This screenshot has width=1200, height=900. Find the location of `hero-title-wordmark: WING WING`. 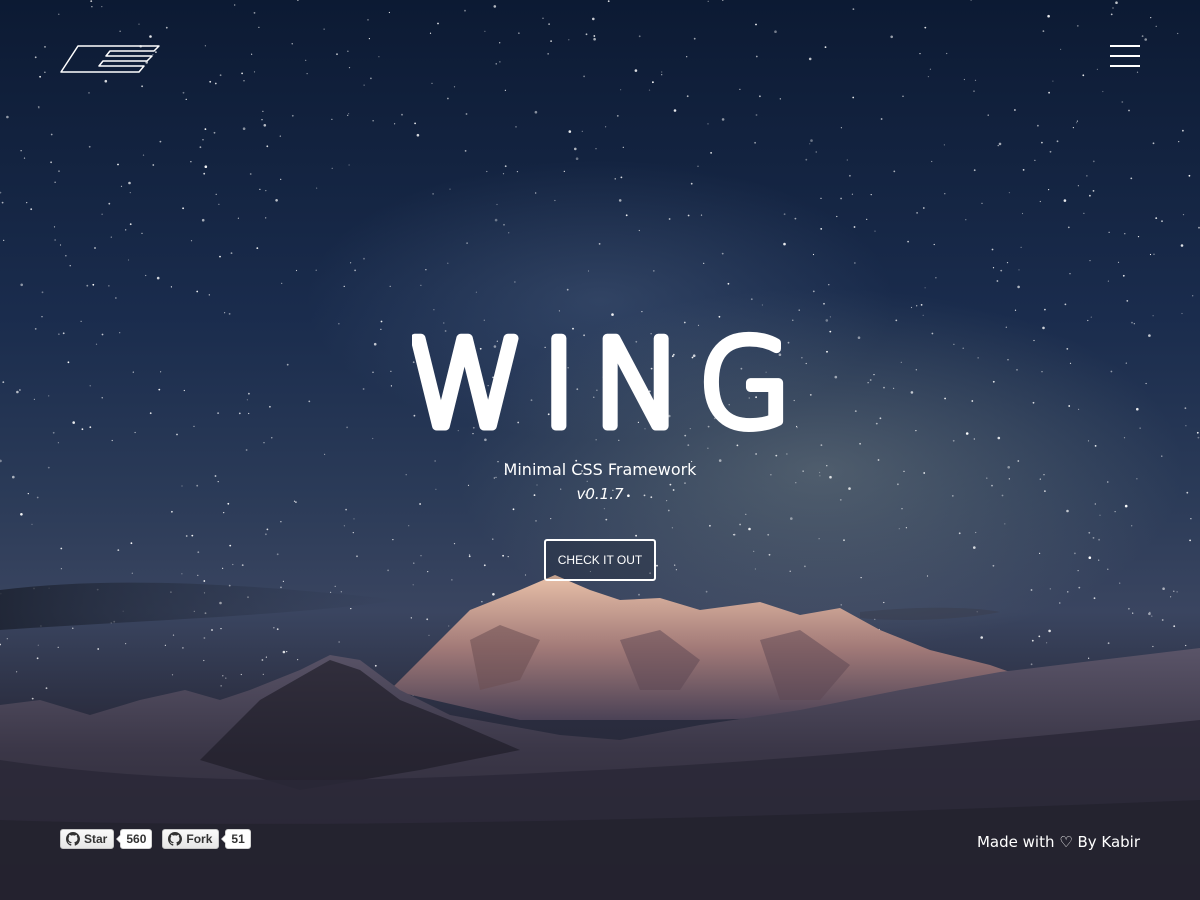

hero-title-wordmark: WING WING is located at coordinates (607, 380).